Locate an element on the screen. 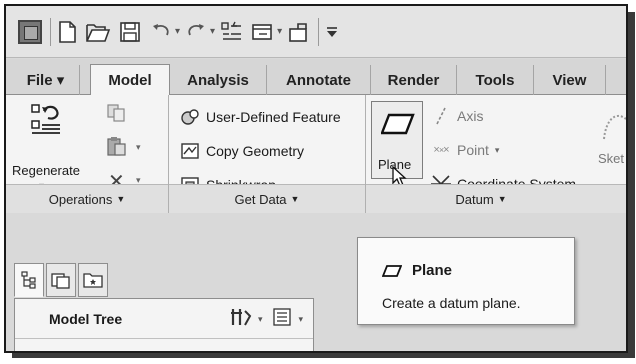 This screenshot has width=636, height=364. operations-group: Regenerate ▾ ▾ ✕ ▾ Operations ▼ is located at coordinates (87, 154).